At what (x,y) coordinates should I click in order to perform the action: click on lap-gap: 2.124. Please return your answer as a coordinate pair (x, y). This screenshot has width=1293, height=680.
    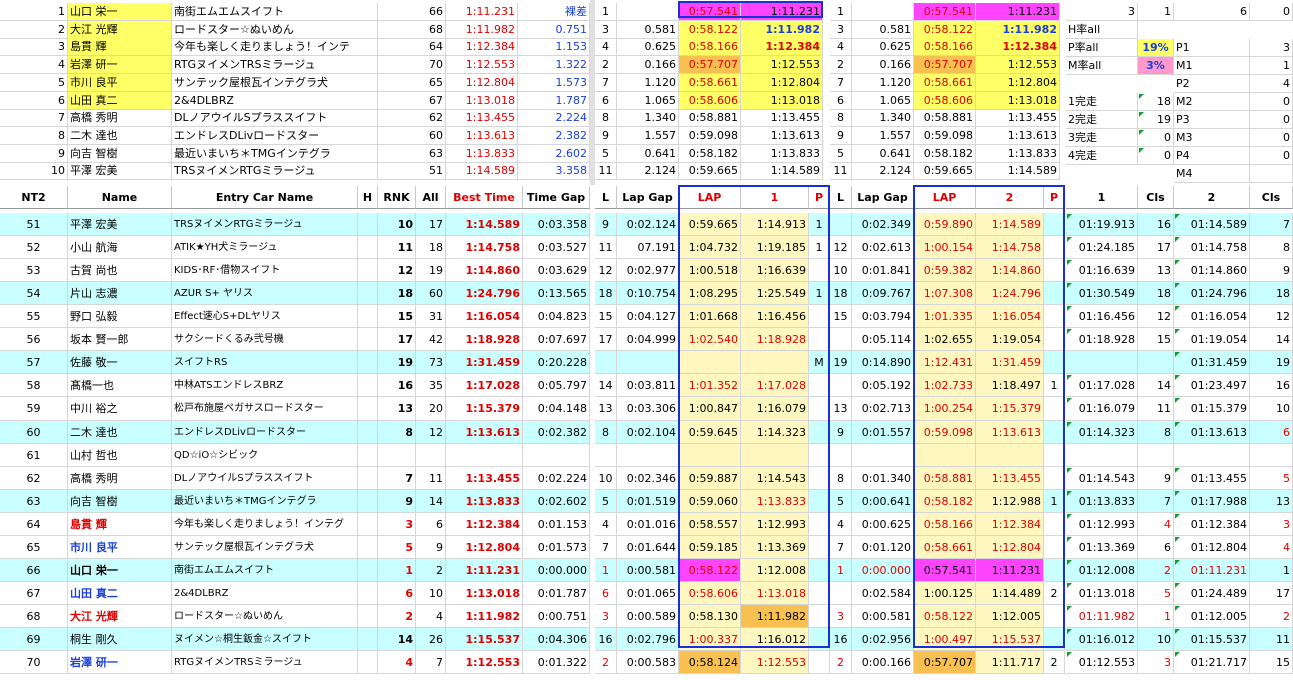
    Looking at the image, I should click on (883, 171).